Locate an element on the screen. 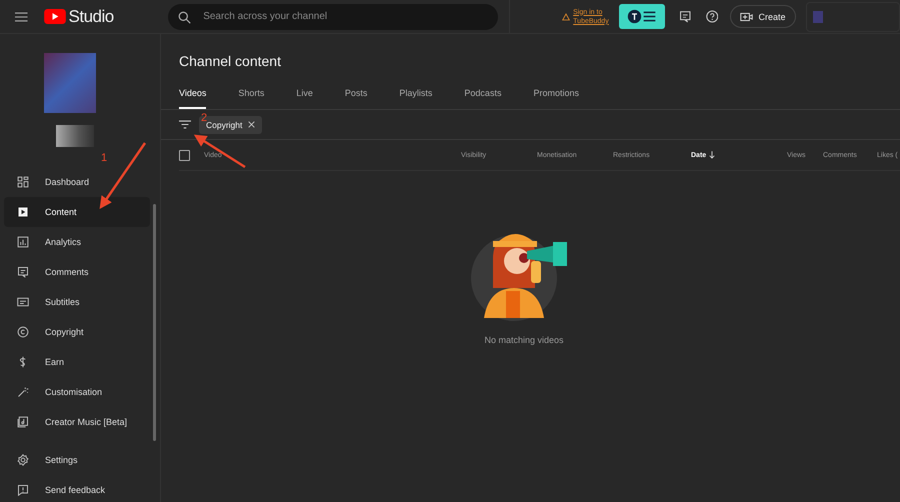  filter-icon is located at coordinates (185, 124).